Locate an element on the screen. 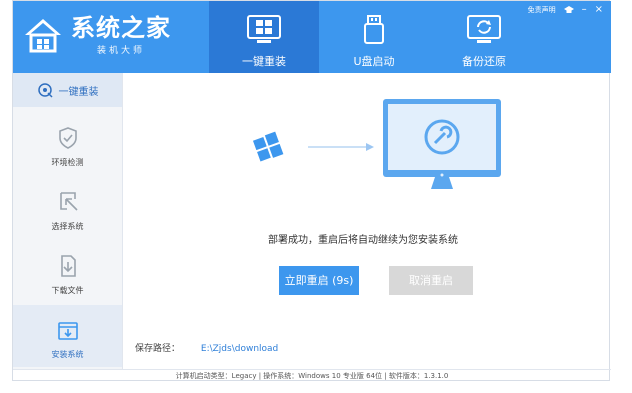  tab-usb-boot: U盘启动 is located at coordinates (374, 37).